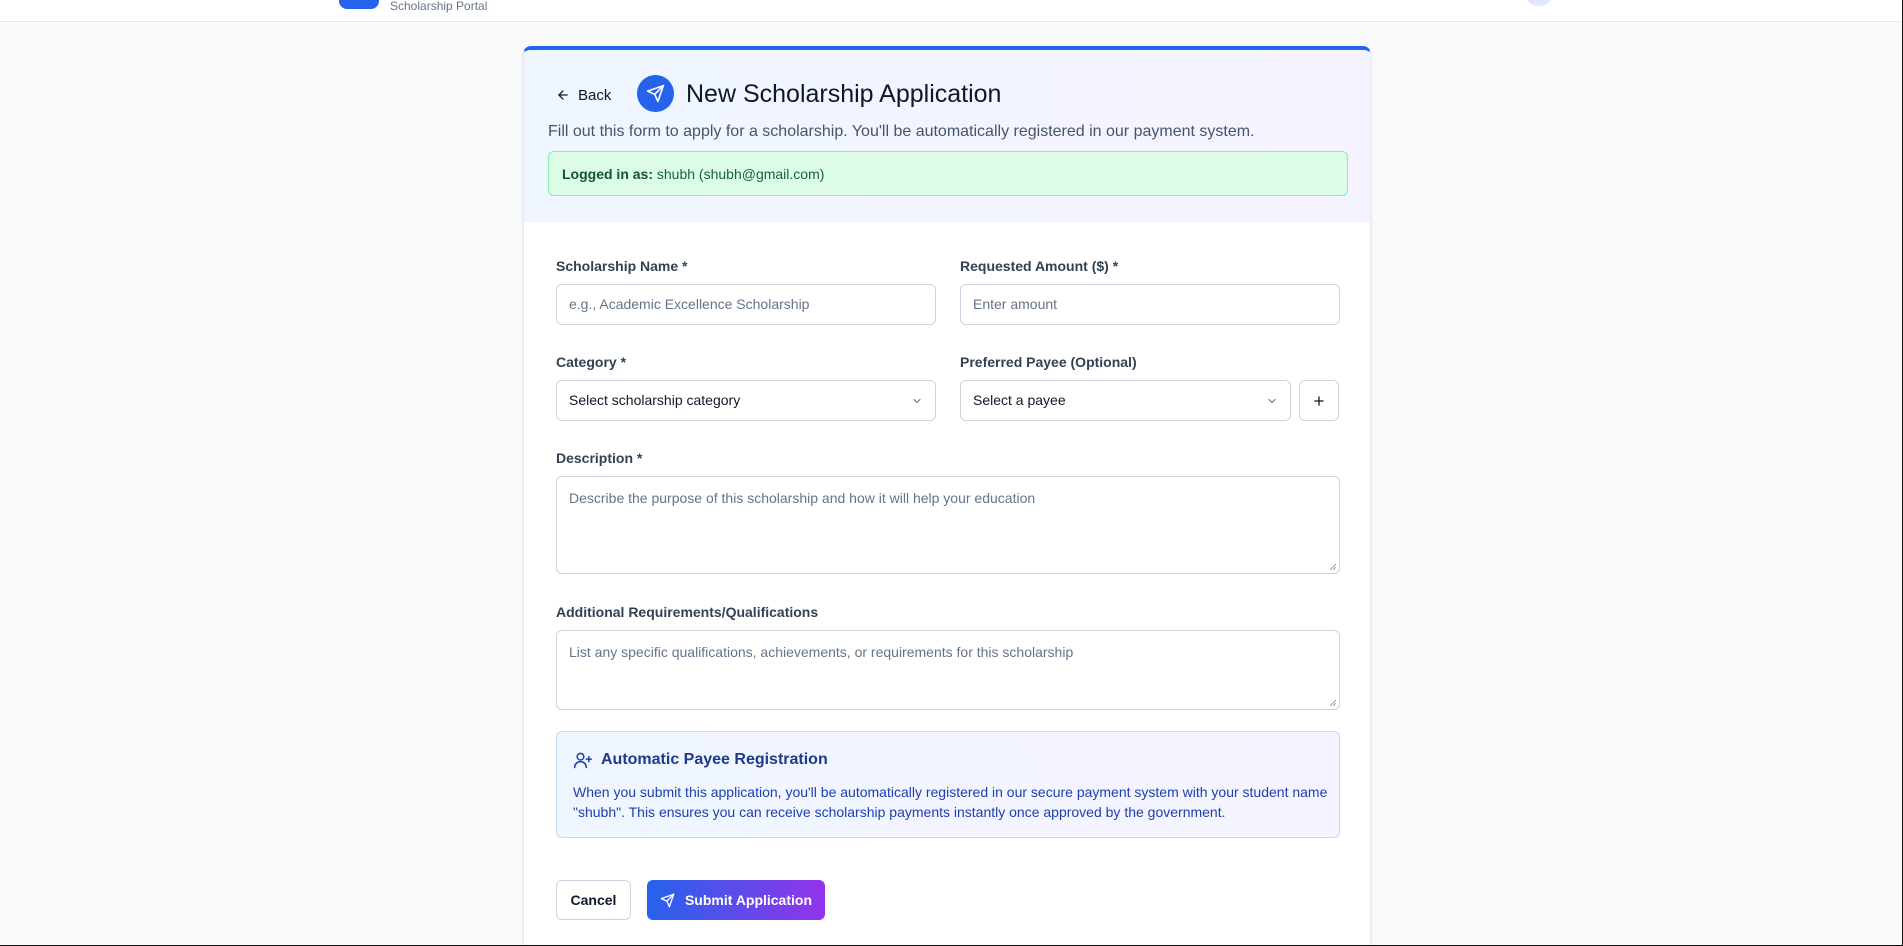 The image size is (1903, 946). Describe the element at coordinates (591, 362) in the screenshot. I see `category-label: Category *` at that location.